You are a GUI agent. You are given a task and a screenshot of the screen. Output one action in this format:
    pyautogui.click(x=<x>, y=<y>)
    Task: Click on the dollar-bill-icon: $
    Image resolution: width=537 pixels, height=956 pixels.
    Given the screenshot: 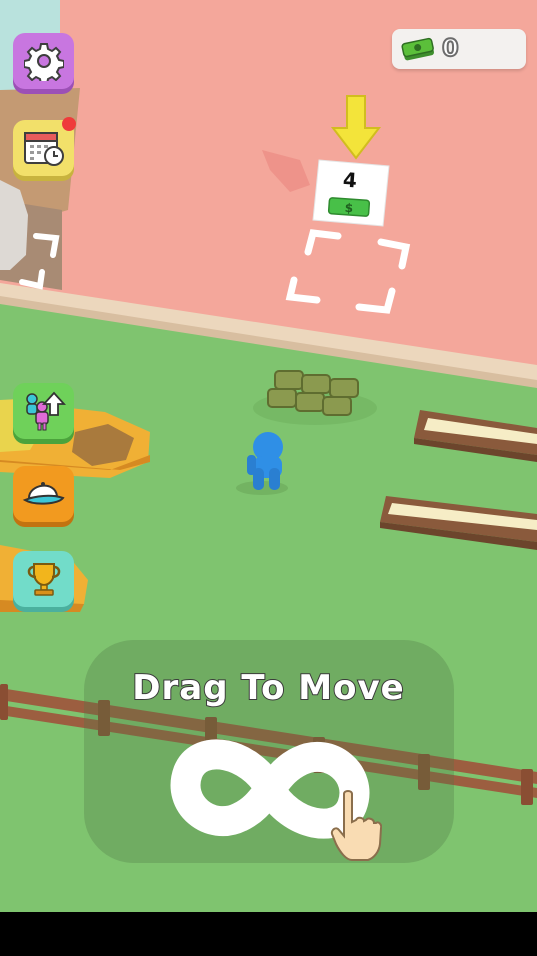 What is the action you would take?
    pyautogui.click(x=349, y=207)
    